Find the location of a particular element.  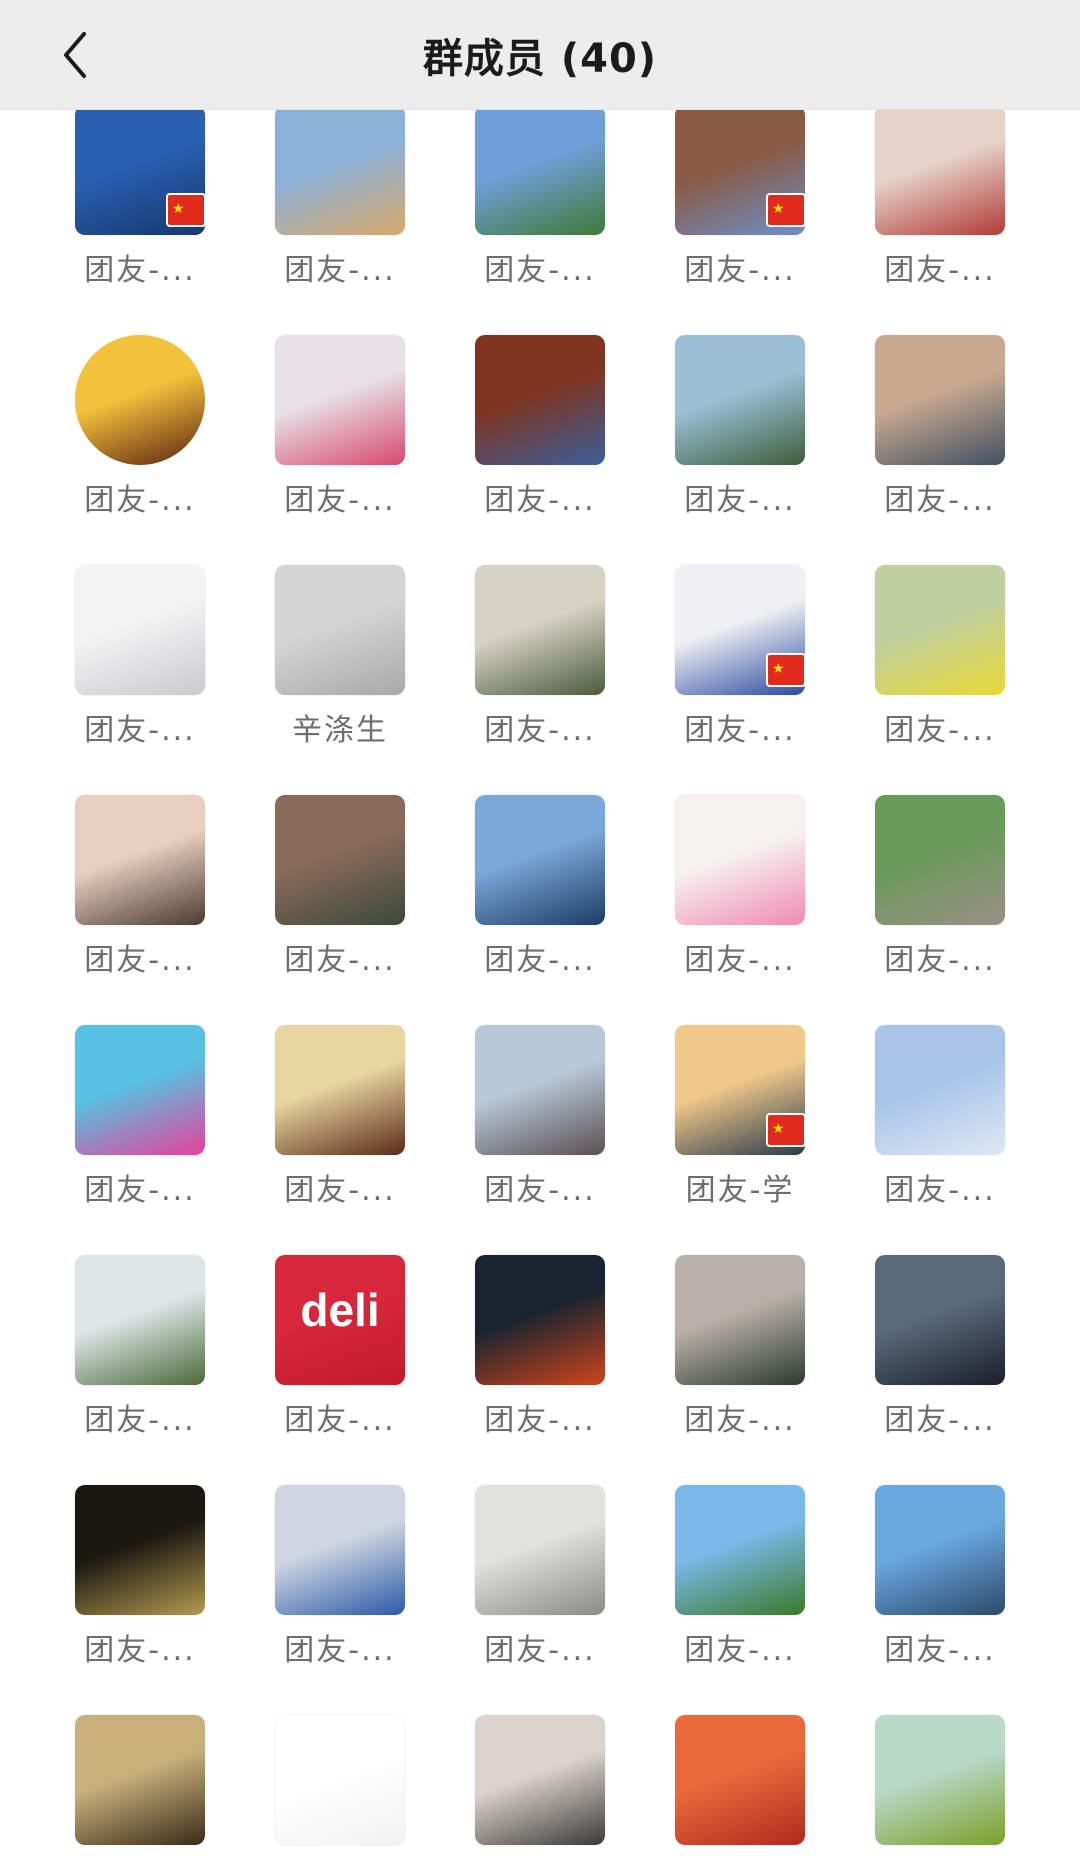

member-item: ★ 团友-学 is located at coordinates (740, 1125).